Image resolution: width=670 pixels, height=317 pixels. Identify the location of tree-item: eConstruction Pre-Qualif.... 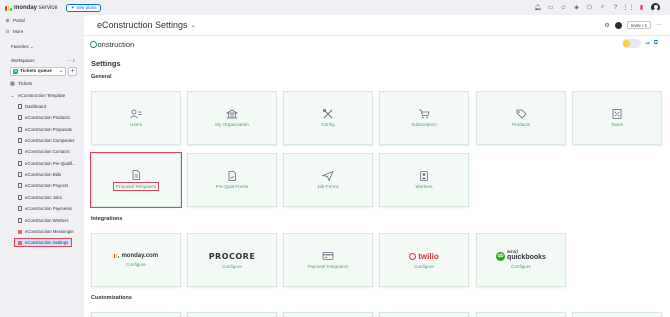
(47, 163).